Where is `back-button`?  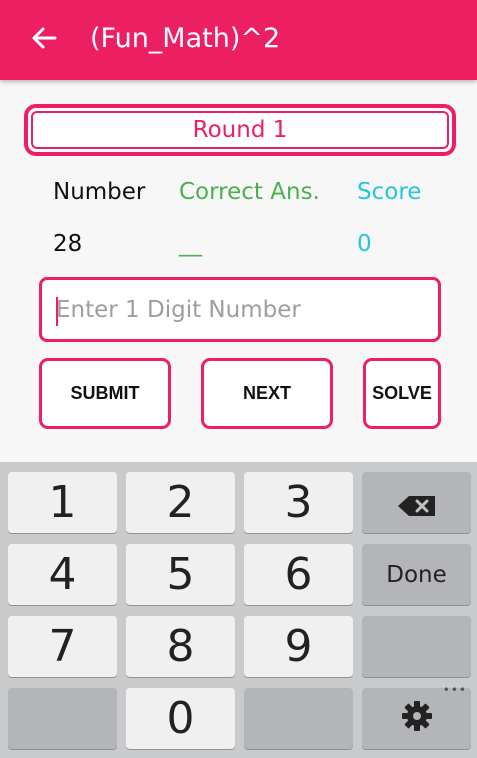
back-button is located at coordinates (44, 40).